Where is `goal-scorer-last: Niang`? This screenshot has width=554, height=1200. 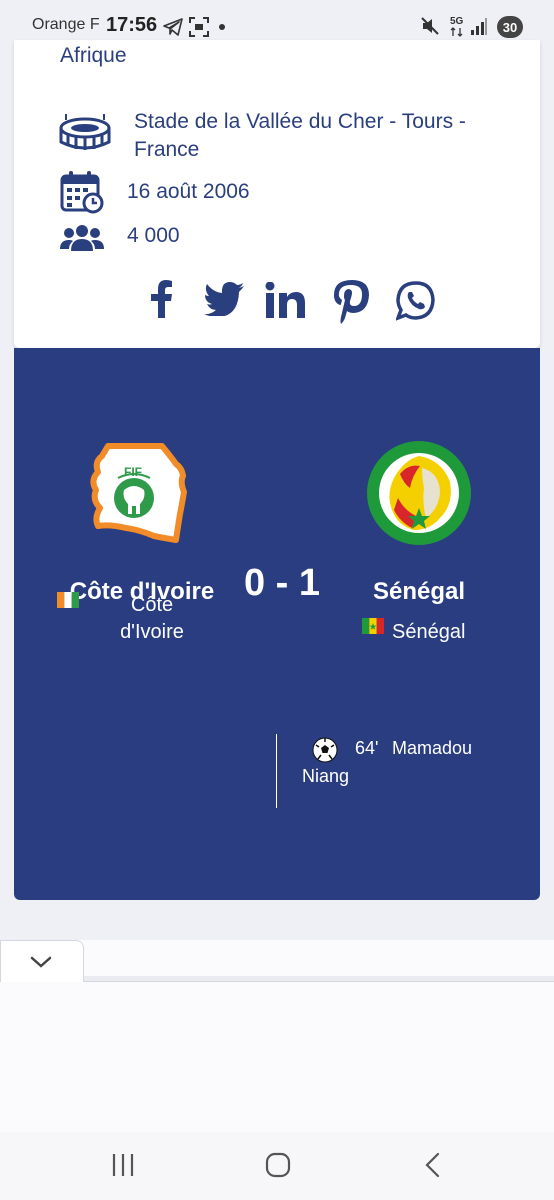 goal-scorer-last: Niang is located at coordinates (326, 776).